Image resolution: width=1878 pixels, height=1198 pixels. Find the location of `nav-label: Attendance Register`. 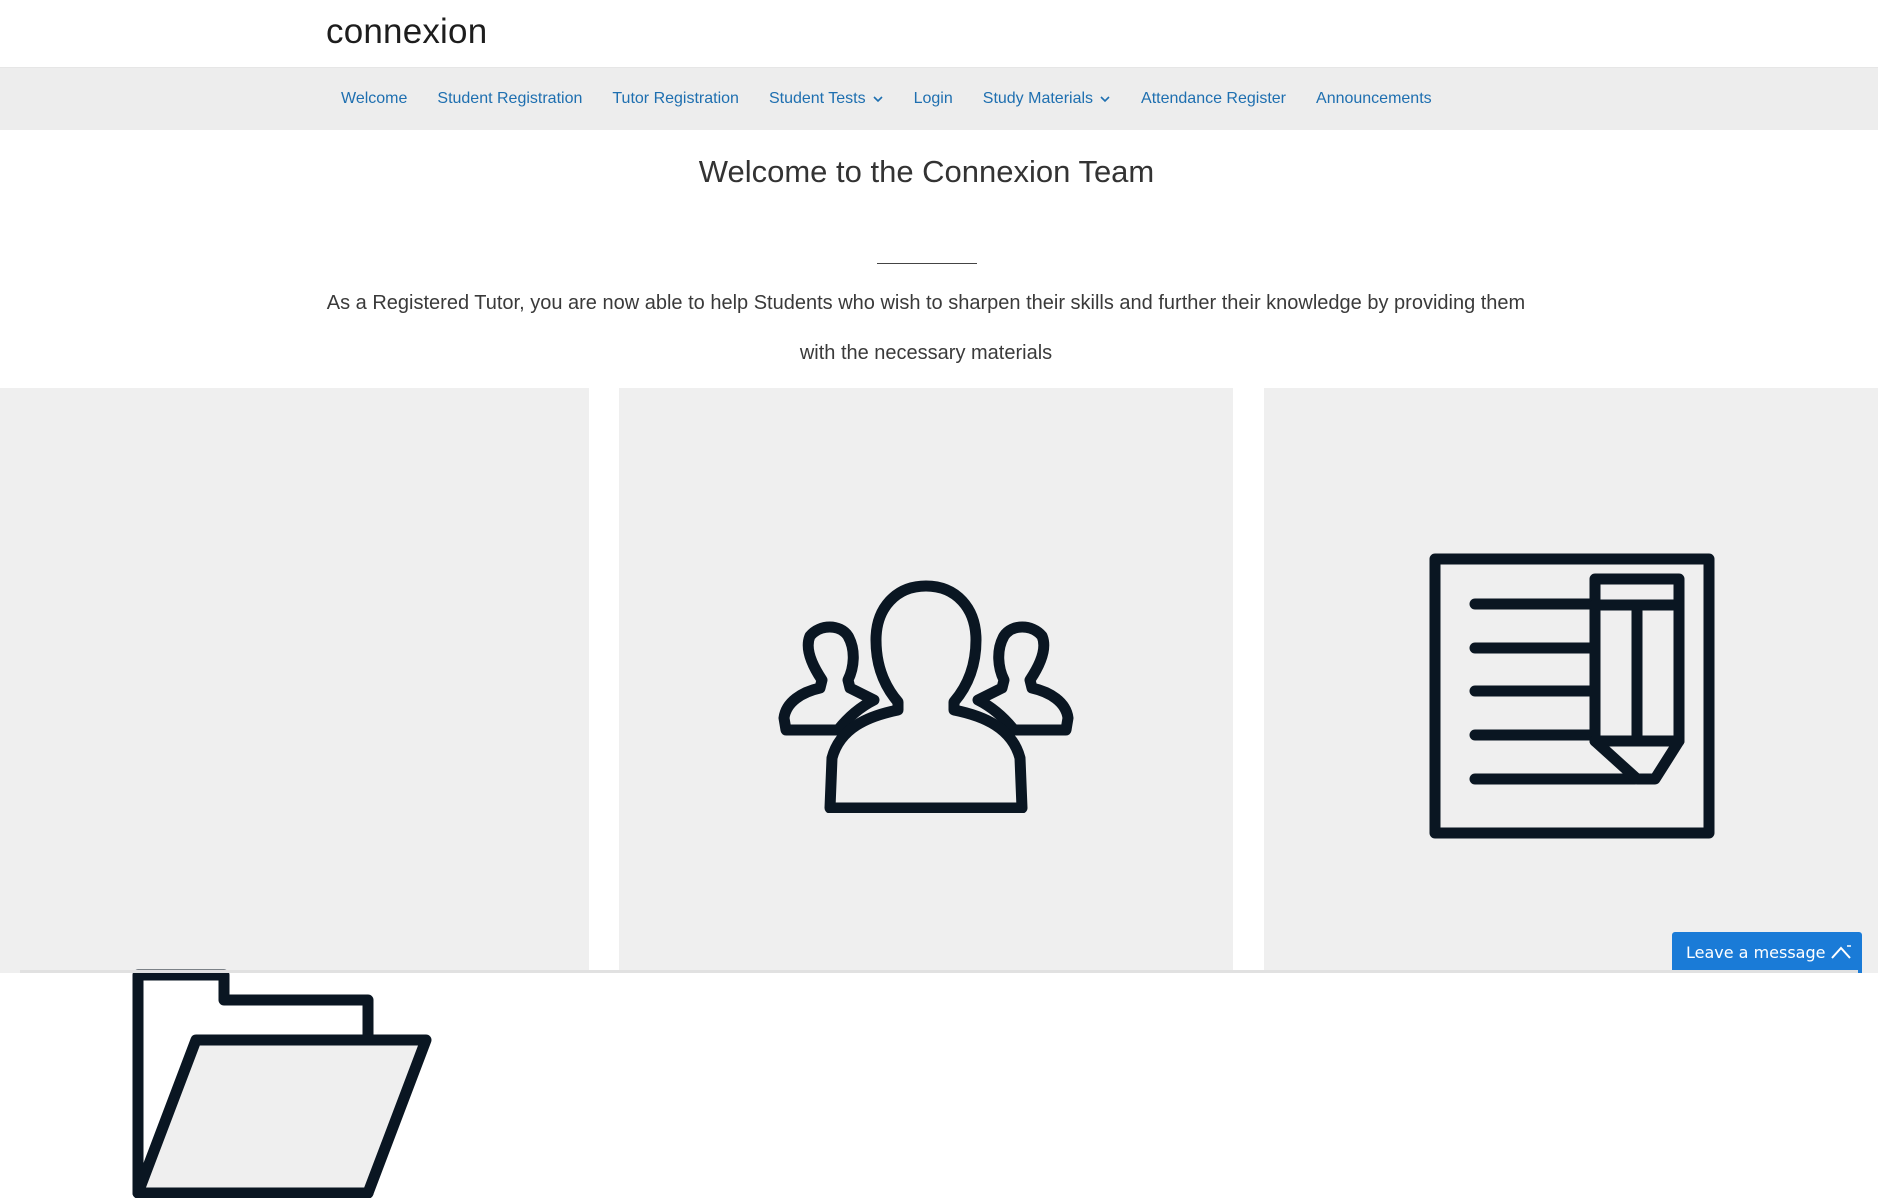

nav-label: Attendance Register is located at coordinates (1214, 98).